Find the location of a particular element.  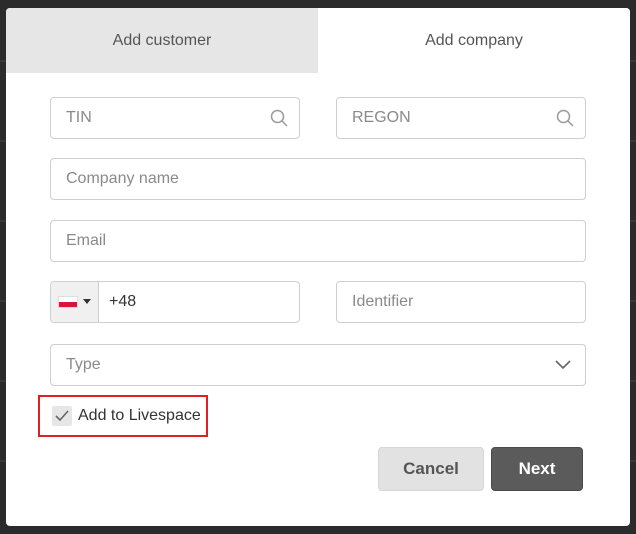

type-select: Type is located at coordinates (318, 365).